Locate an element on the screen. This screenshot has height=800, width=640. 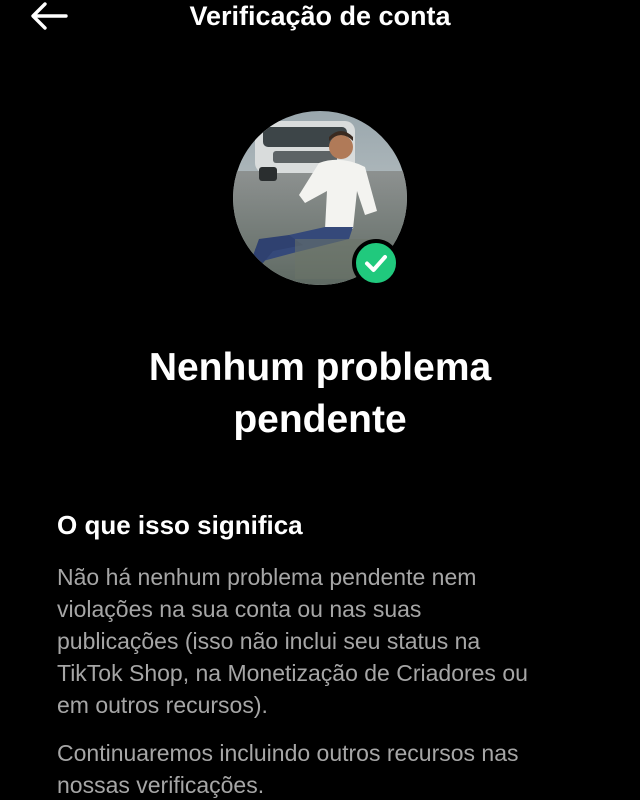
info-section-title: O que isso significa is located at coordinates (180, 525).